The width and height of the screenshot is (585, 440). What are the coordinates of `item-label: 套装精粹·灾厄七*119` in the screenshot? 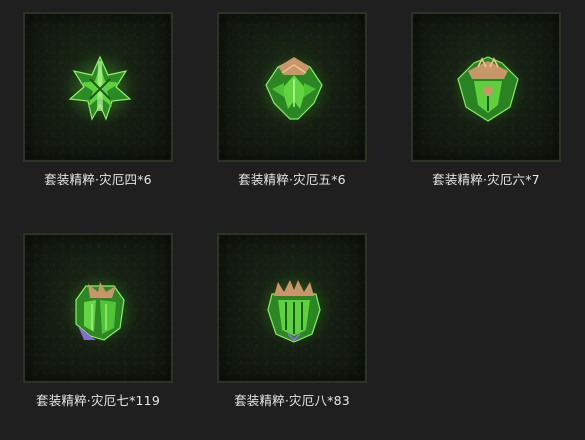 It's located at (98, 400).